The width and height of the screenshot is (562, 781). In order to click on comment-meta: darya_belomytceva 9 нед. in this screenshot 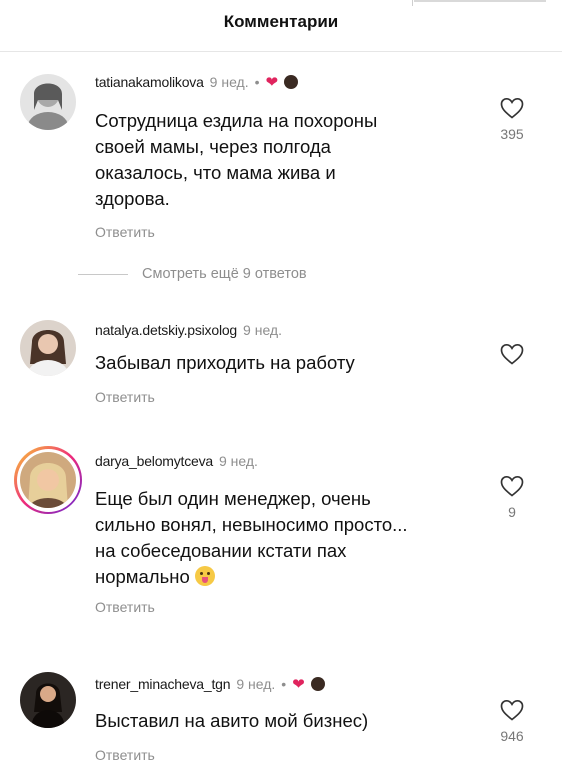, I will do `click(176, 461)`.